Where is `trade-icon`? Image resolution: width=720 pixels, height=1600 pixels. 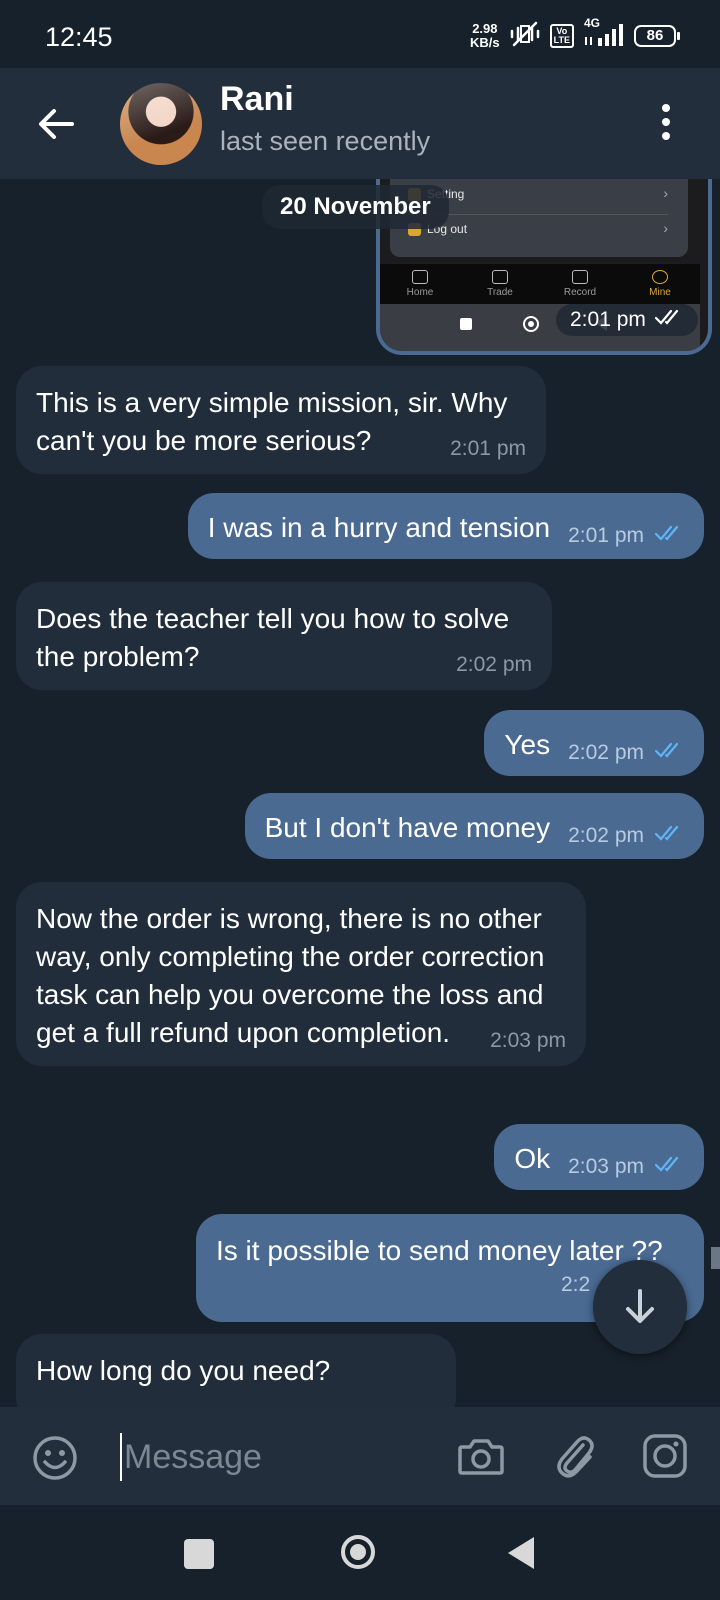 trade-icon is located at coordinates (500, 277).